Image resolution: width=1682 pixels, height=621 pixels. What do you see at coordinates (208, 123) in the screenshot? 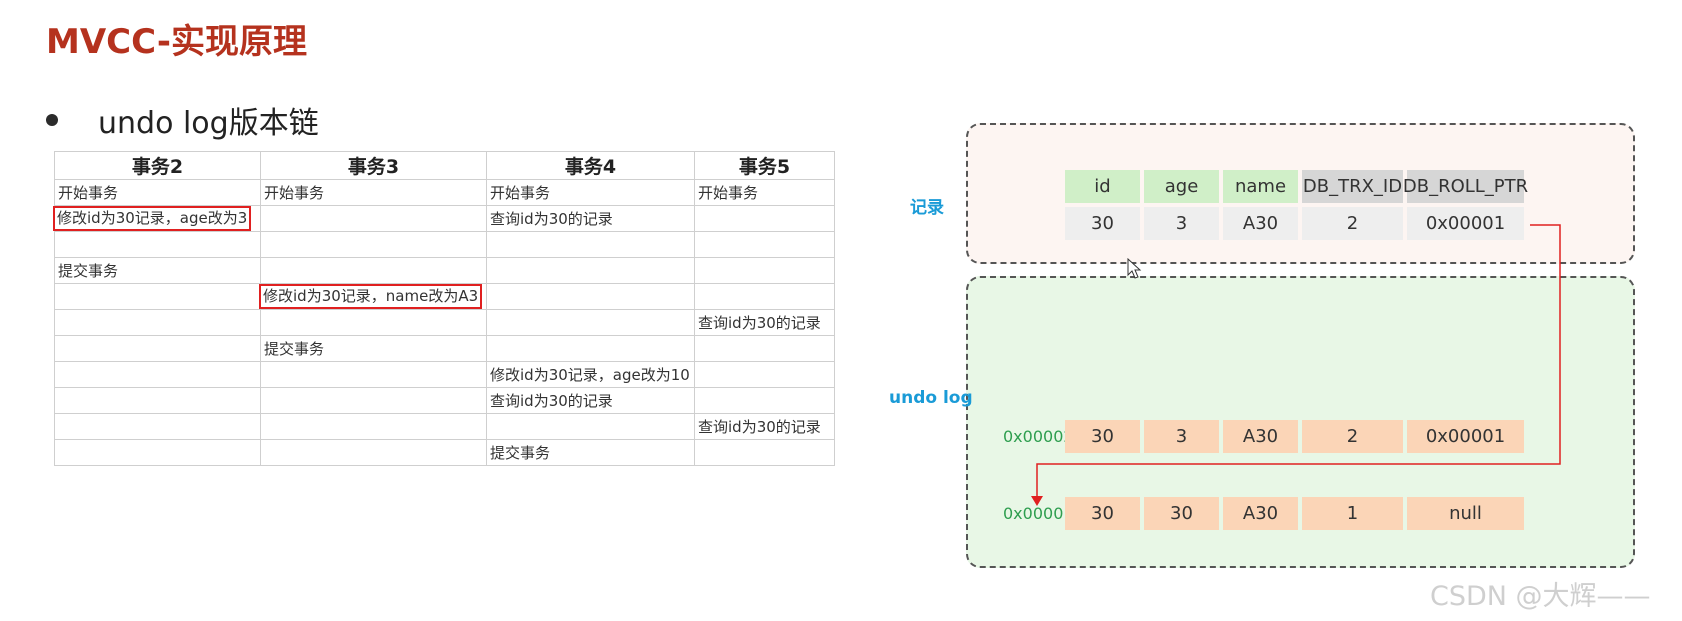
I see `bullet-text: undo log版本链` at bounding box center [208, 123].